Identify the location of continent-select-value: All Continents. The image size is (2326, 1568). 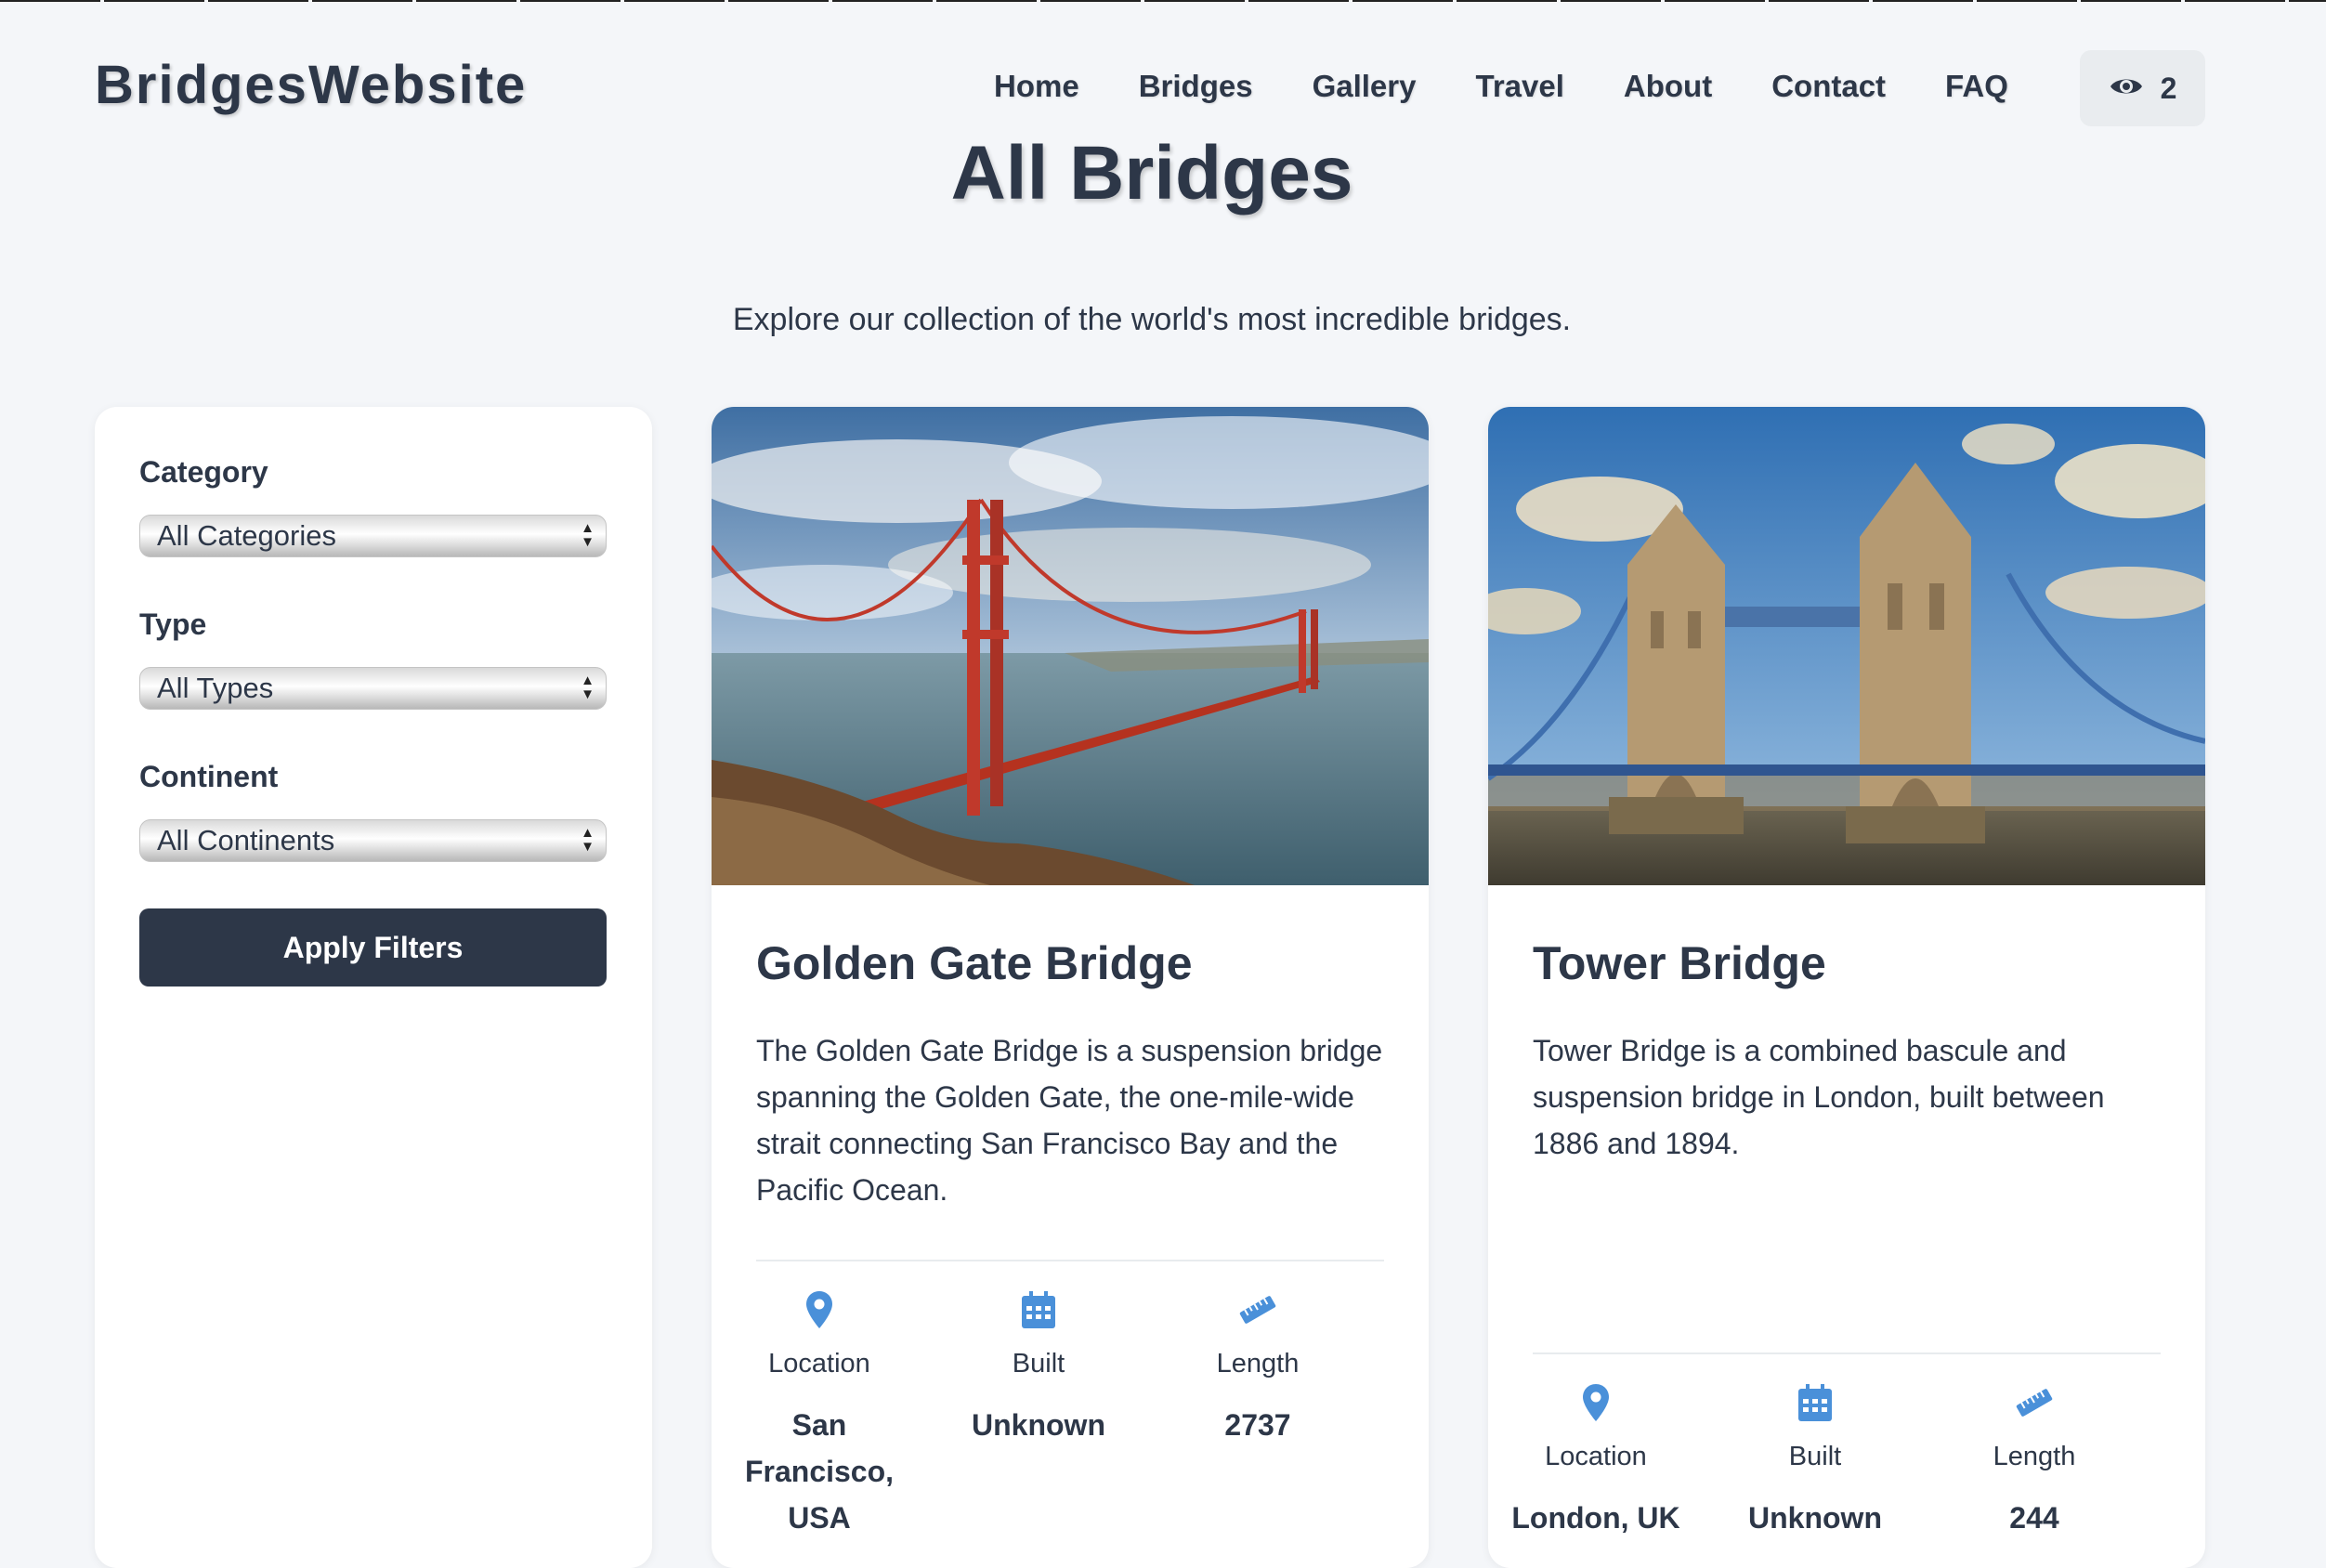
(246, 840).